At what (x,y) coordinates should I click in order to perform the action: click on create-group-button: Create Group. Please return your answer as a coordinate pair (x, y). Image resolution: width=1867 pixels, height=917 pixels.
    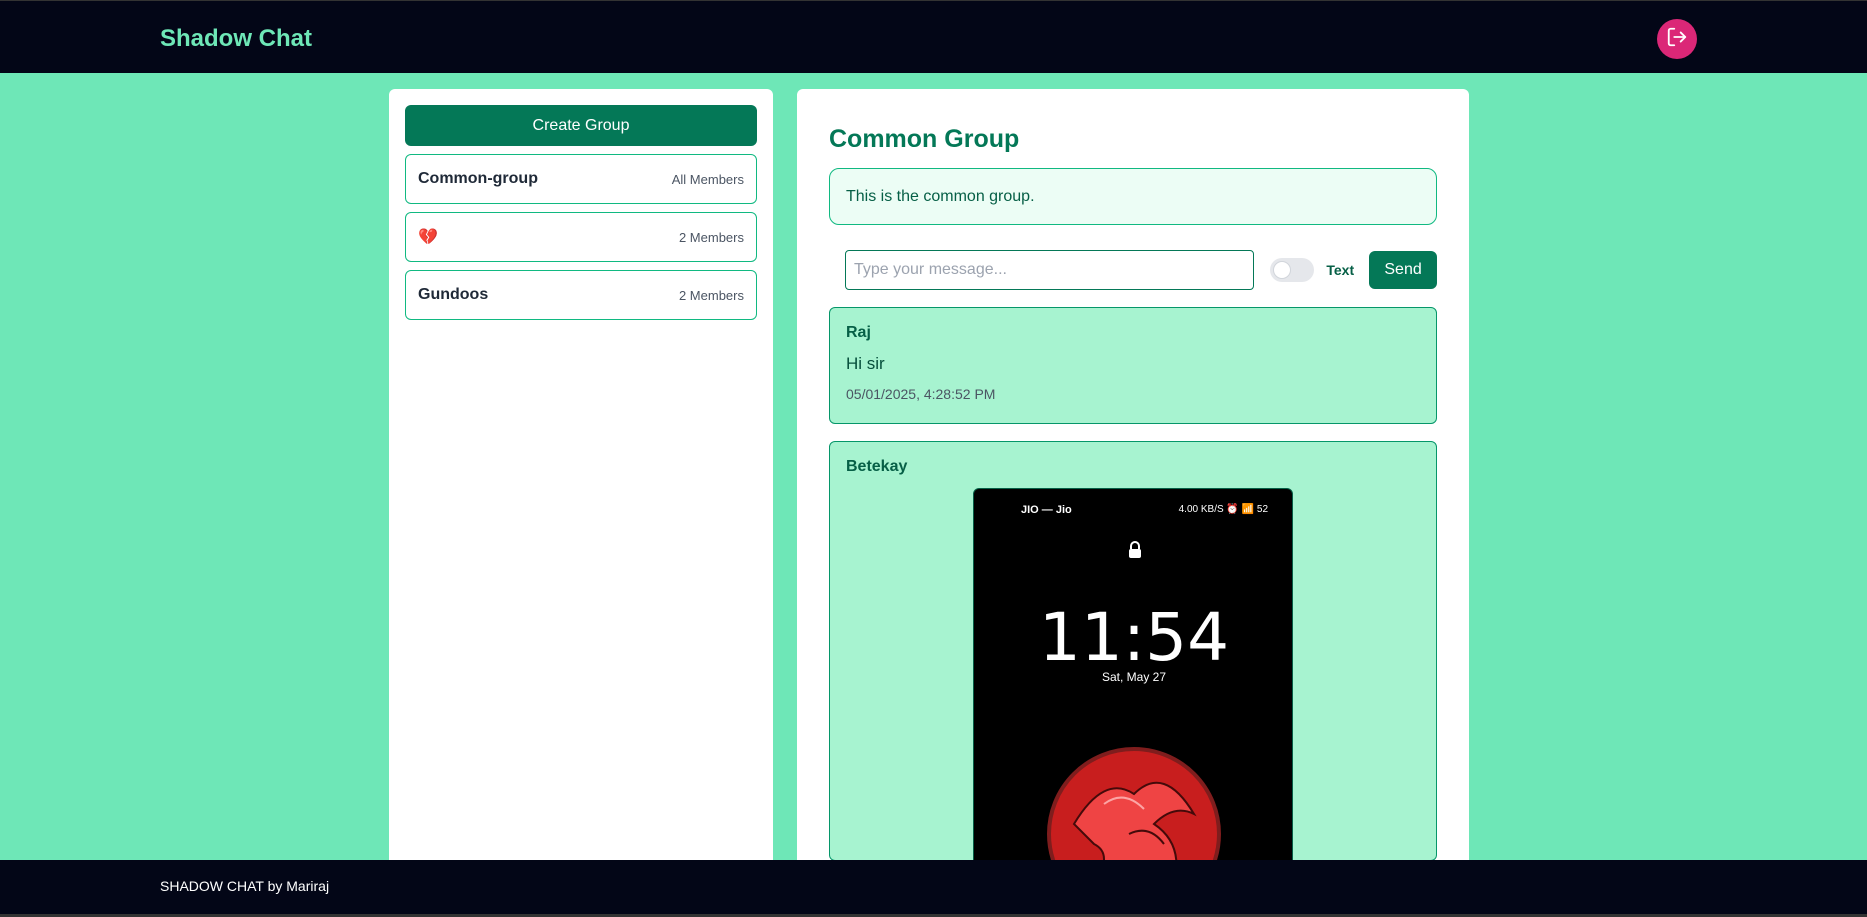
    Looking at the image, I should click on (581, 125).